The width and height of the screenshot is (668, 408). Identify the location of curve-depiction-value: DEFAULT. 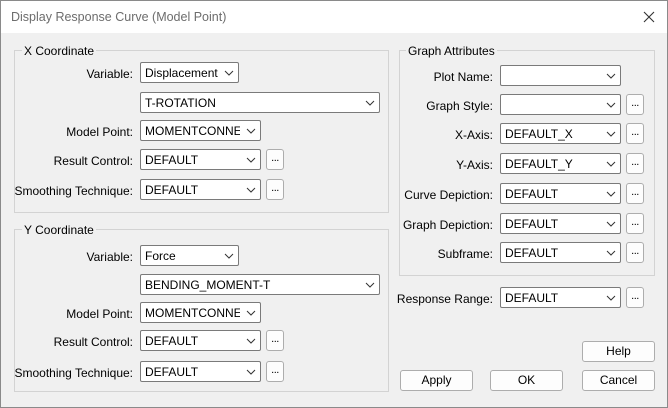
(532, 194).